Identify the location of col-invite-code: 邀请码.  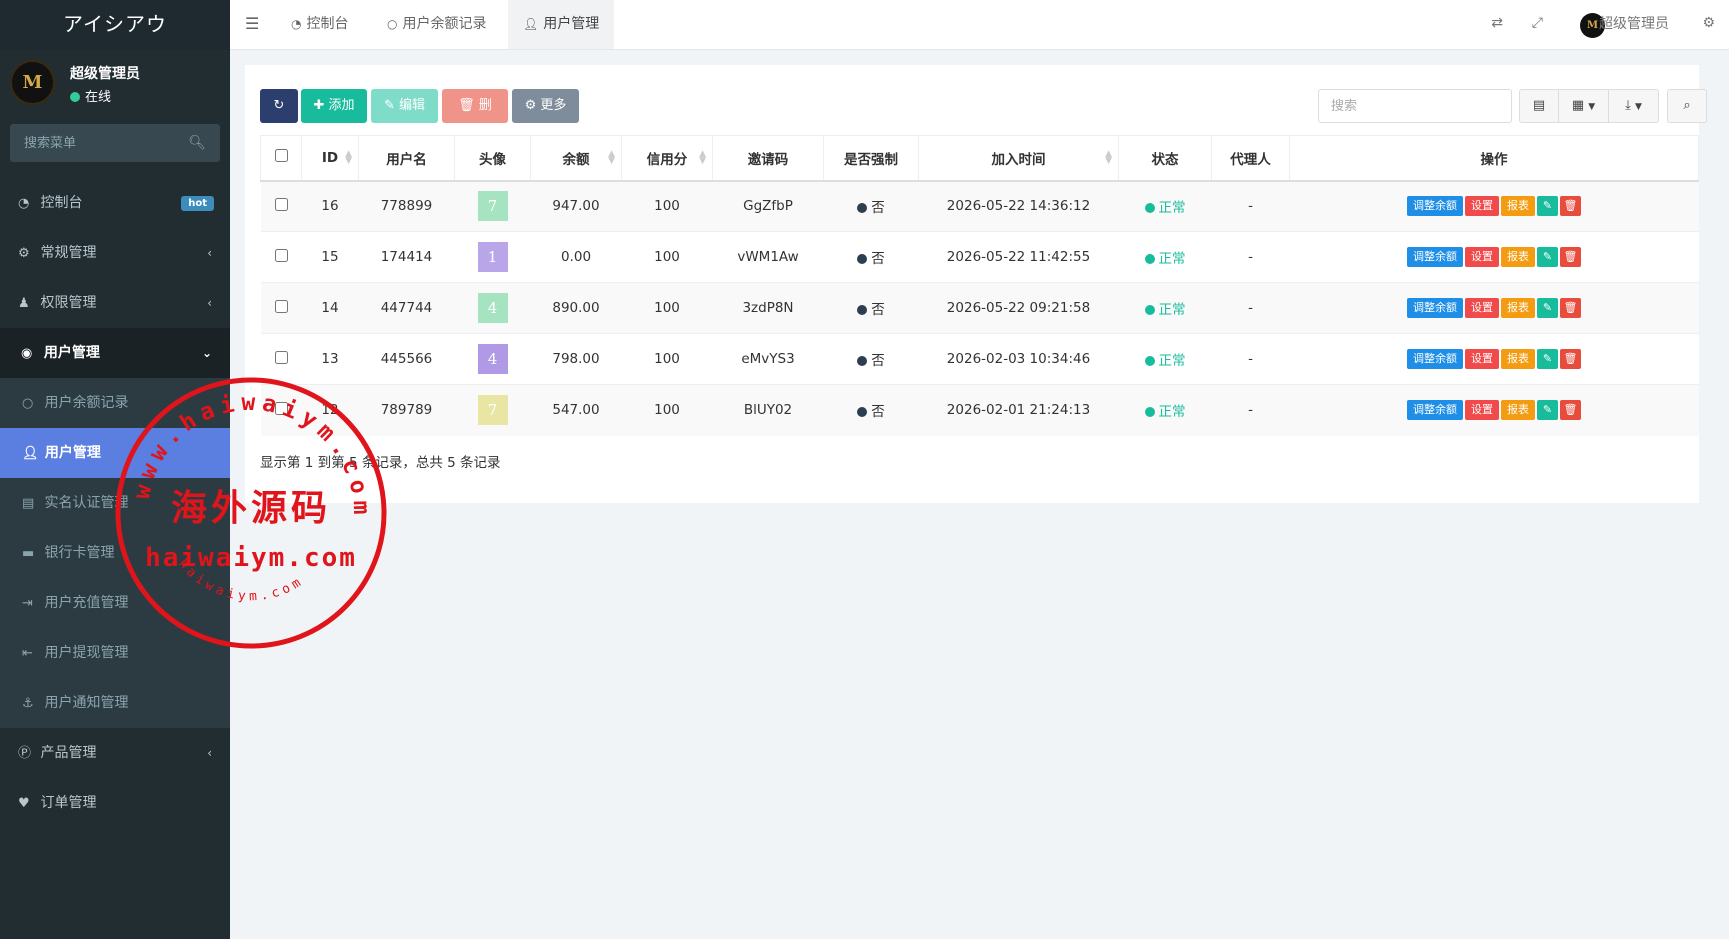
(768, 158).